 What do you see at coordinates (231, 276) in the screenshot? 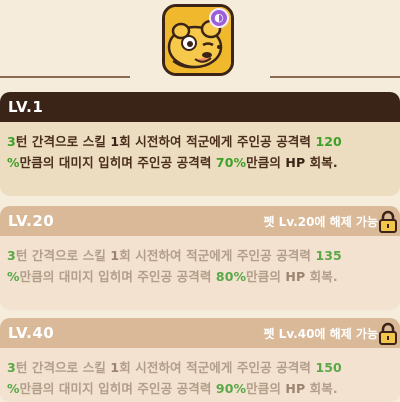
I see `heal-percent-value: 80%` at bounding box center [231, 276].